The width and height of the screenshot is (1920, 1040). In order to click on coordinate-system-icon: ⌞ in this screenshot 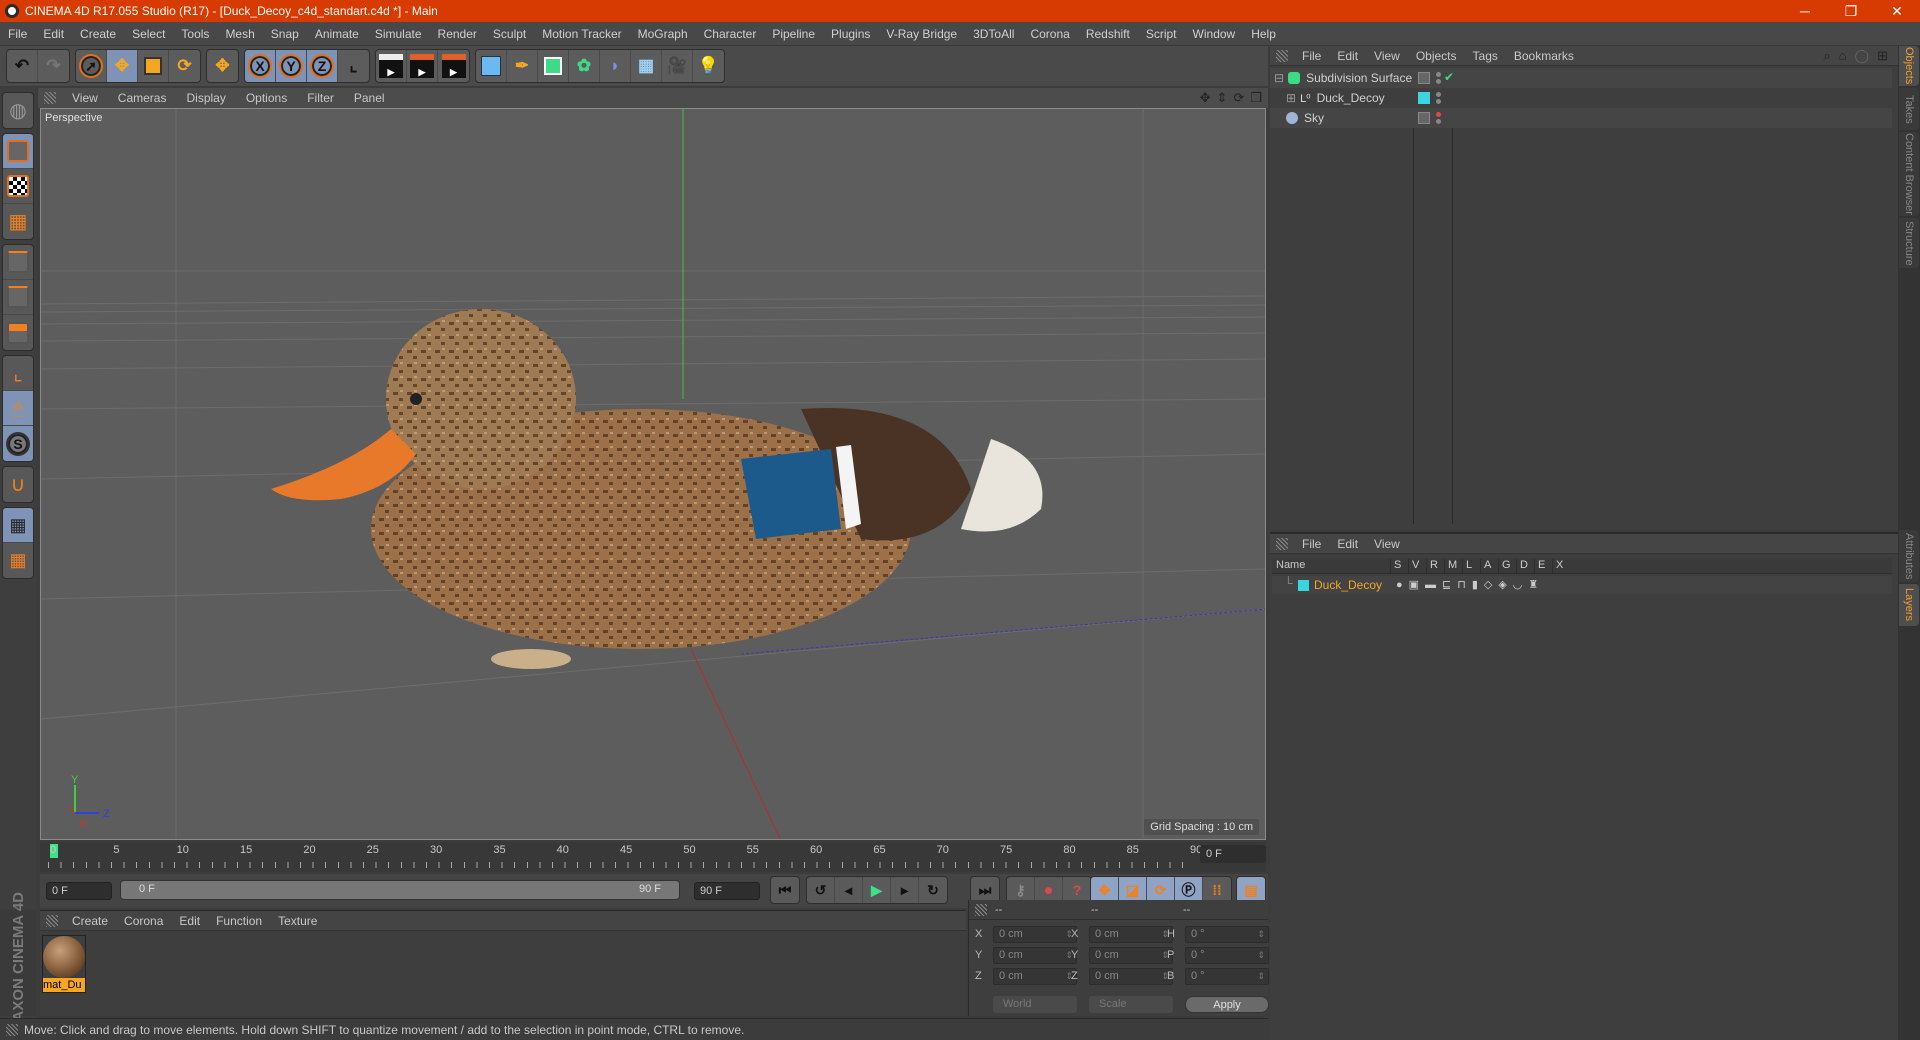, I will do `click(353, 66)`.